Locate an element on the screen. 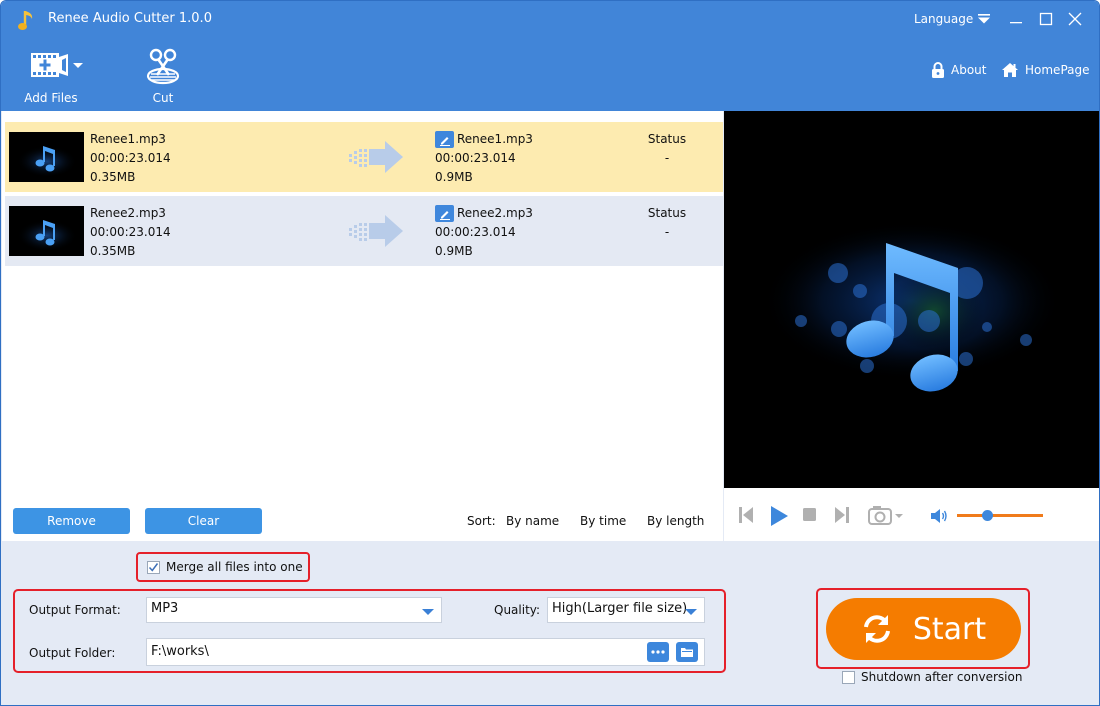  cut-label: Cut is located at coordinates (163, 98).